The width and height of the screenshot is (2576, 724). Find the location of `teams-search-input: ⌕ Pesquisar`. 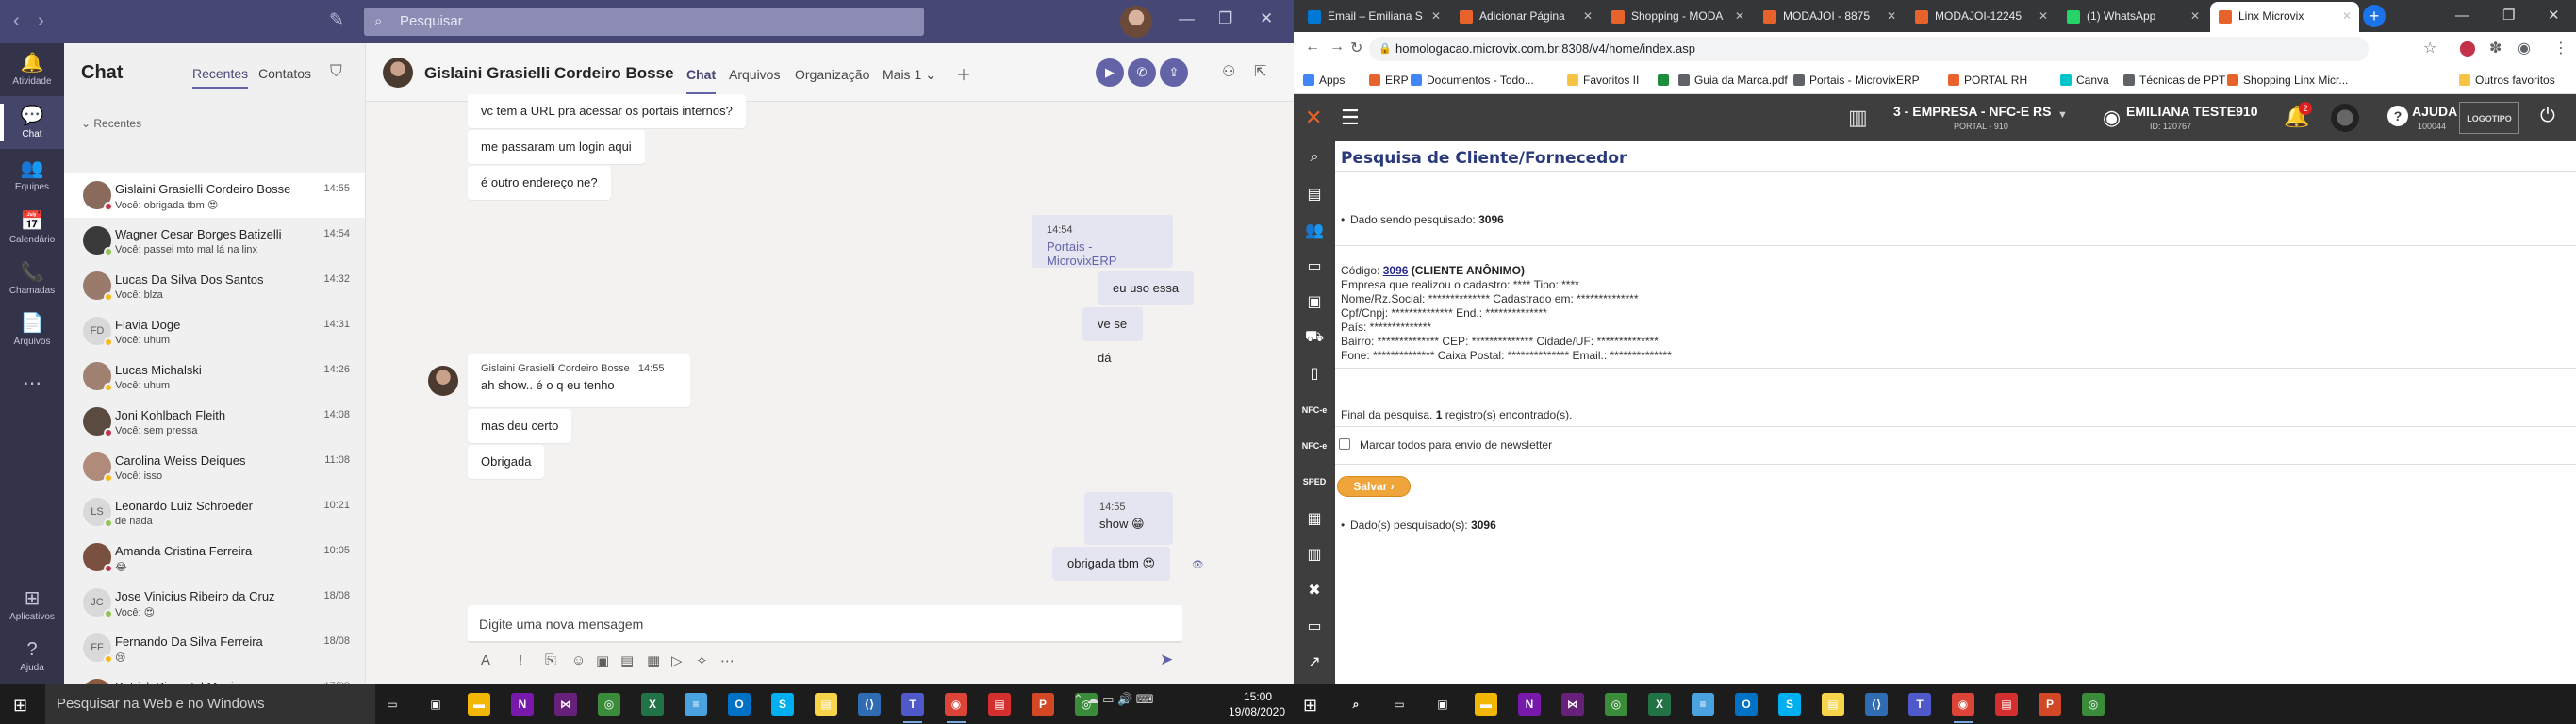

teams-search-input: ⌕ Pesquisar is located at coordinates (644, 22).